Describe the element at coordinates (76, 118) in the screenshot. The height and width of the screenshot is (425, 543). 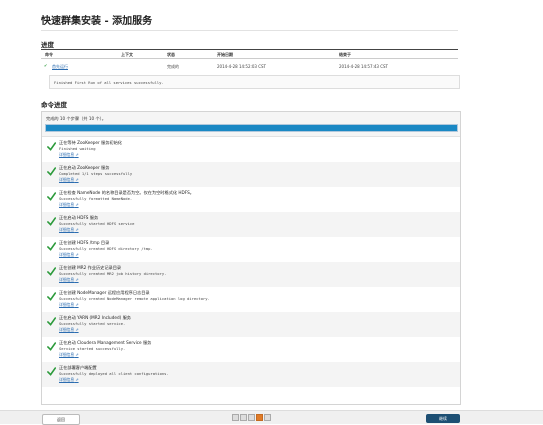
I see `steps-summary: 完成的 10 个步骤（共 10 个）。` at that location.